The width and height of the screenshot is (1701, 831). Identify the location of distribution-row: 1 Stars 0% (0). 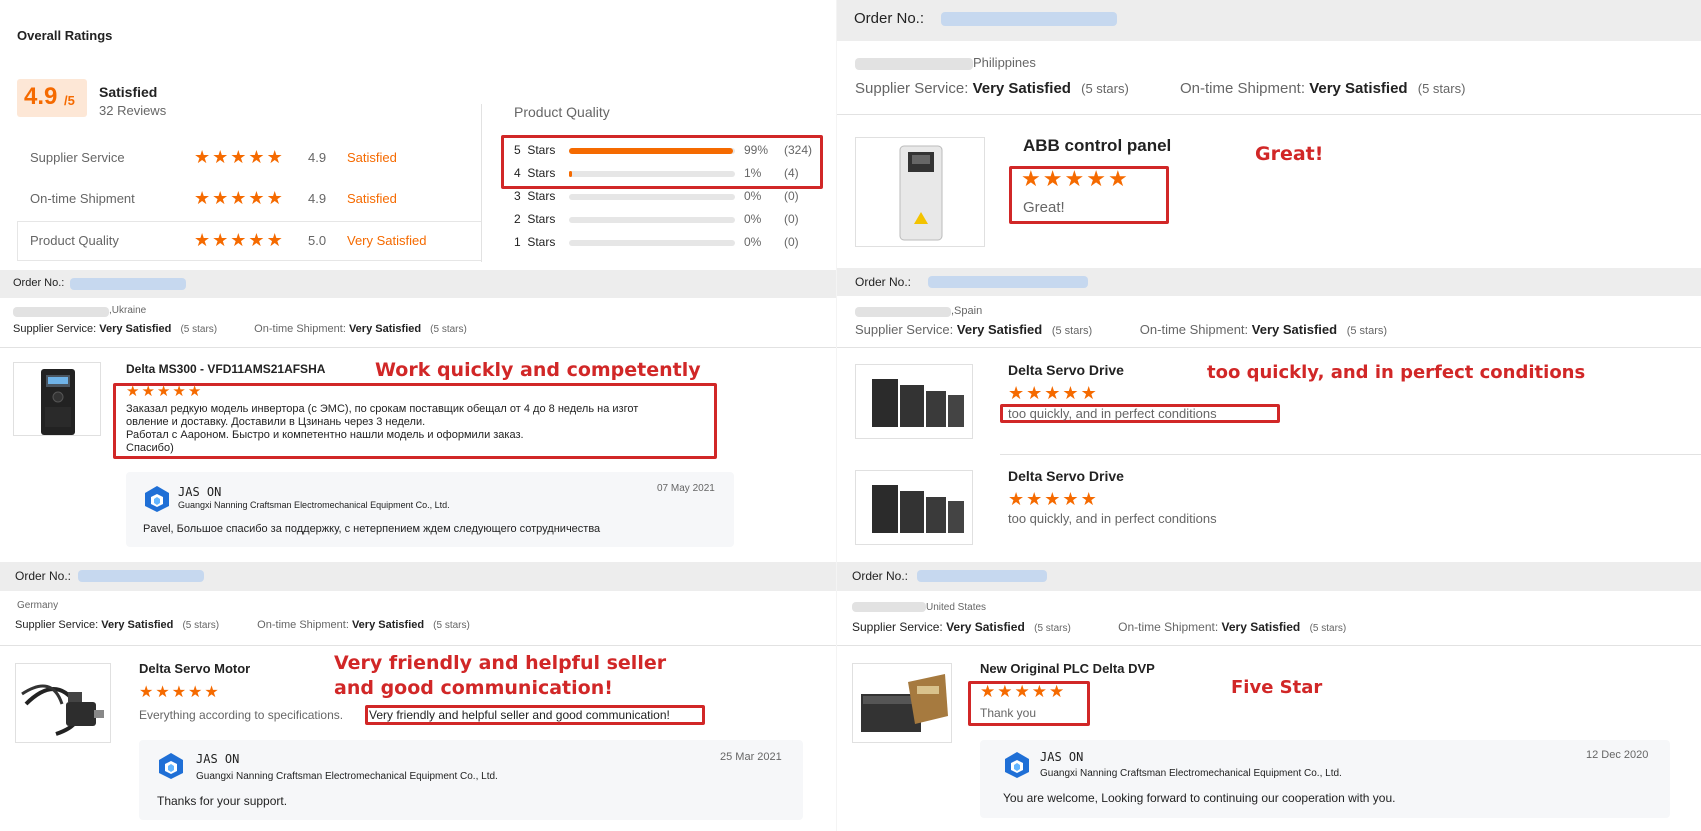
(664, 243).